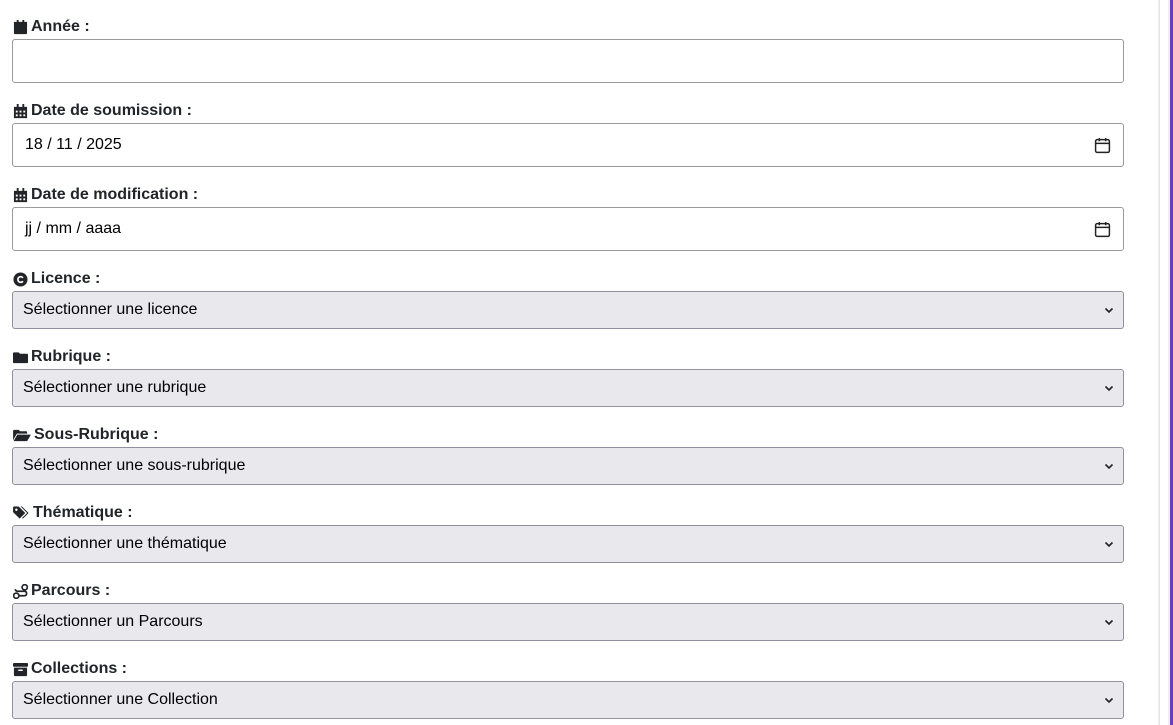 The height and width of the screenshot is (725, 1173). Describe the element at coordinates (104, 144) in the screenshot. I see `date-soumission-year: 2025` at that location.